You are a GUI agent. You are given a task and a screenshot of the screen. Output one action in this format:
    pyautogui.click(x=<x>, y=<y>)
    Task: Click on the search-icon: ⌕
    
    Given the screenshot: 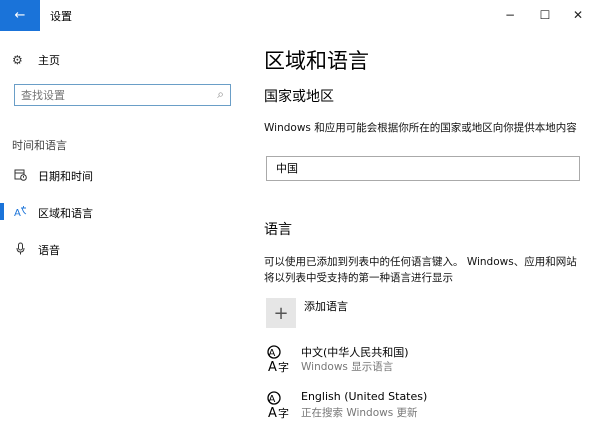 What is the action you would take?
    pyautogui.click(x=220, y=94)
    